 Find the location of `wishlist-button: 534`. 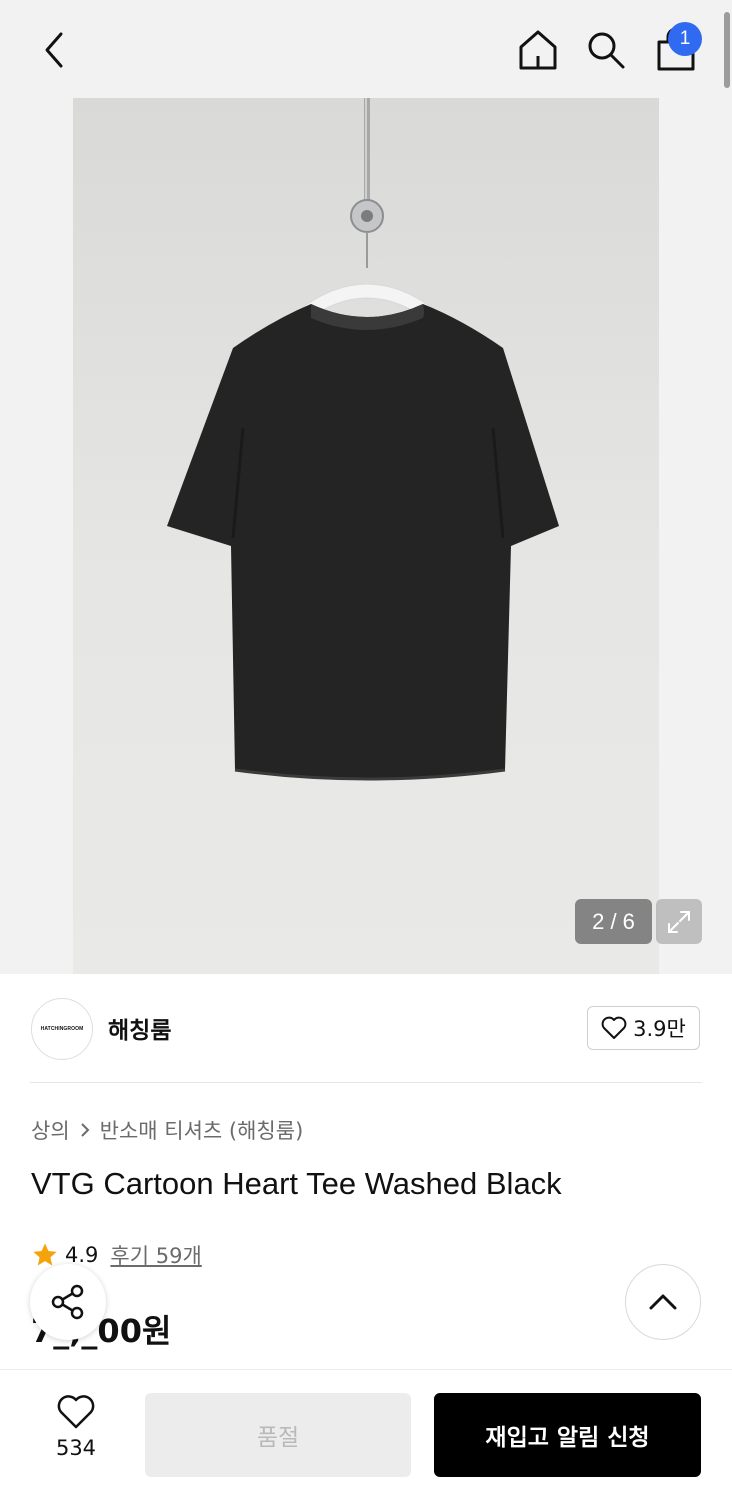

wishlist-button: 534 is located at coordinates (76, 1434).